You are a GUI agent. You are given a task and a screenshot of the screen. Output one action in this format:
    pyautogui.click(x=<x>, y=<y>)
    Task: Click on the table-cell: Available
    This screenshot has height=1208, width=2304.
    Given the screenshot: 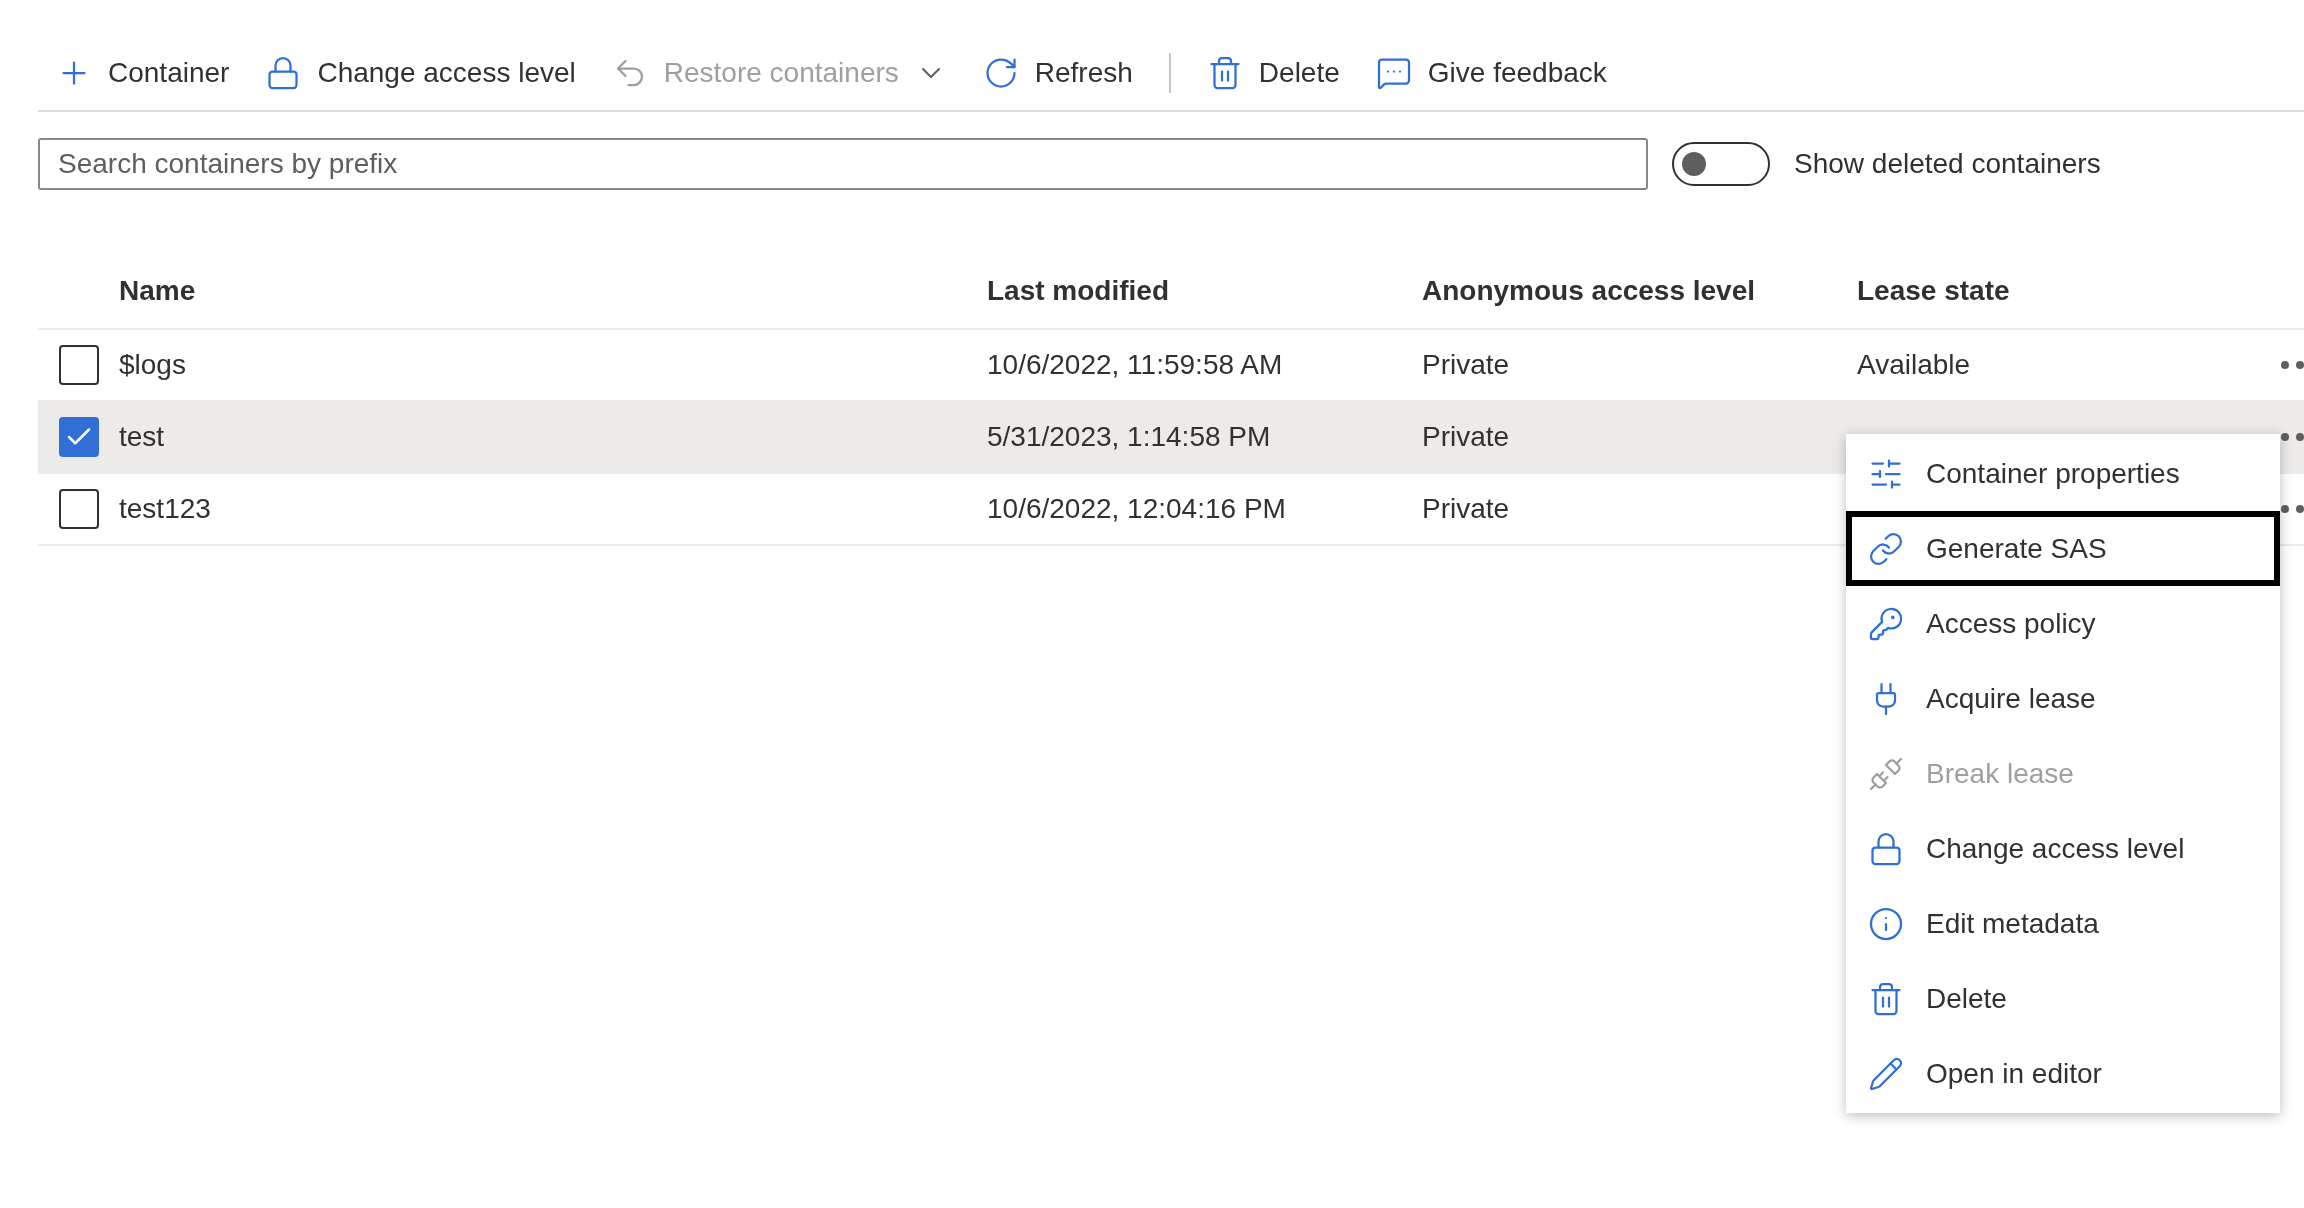 What is the action you would take?
    pyautogui.click(x=1914, y=364)
    